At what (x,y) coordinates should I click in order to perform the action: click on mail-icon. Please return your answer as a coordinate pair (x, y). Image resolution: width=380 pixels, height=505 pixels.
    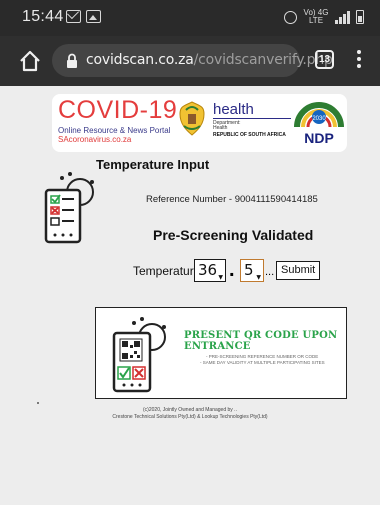
    Looking at the image, I should click on (73, 16).